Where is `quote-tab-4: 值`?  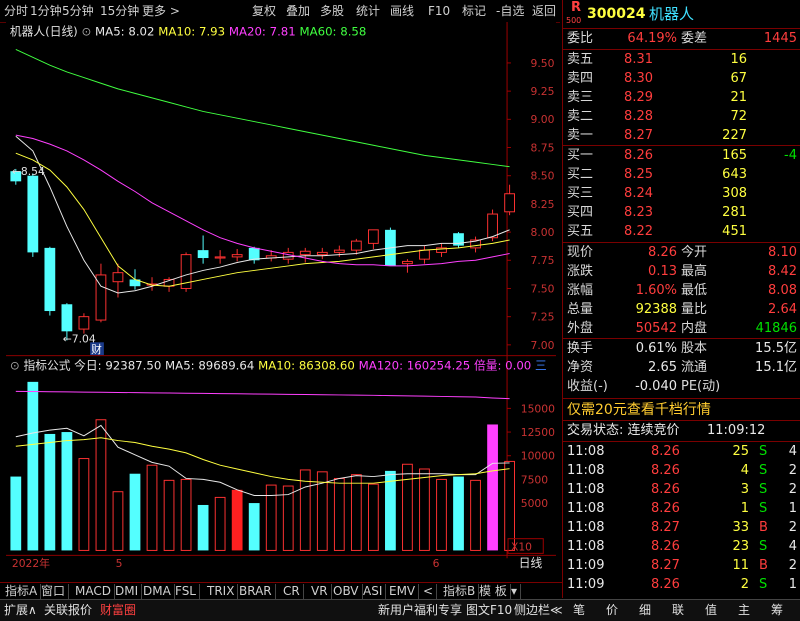
quote-tab-4: 值 is located at coordinates (711, 610).